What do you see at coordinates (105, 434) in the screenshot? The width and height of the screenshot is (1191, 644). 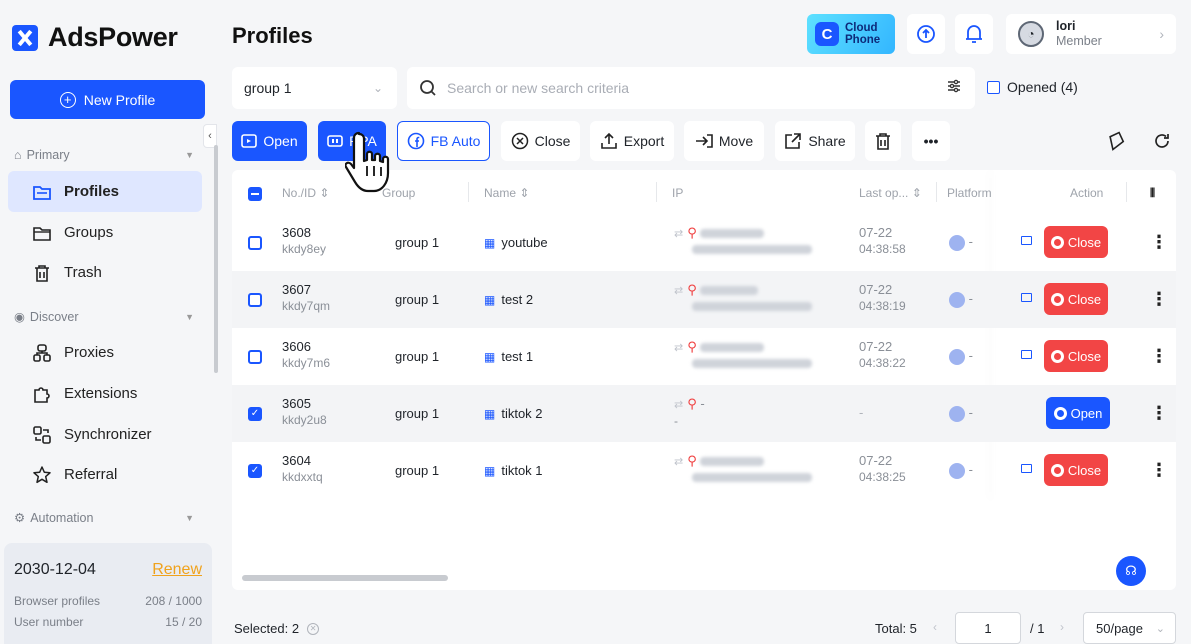 I see `sidebar-item-synchronizer: Synchronizer` at bounding box center [105, 434].